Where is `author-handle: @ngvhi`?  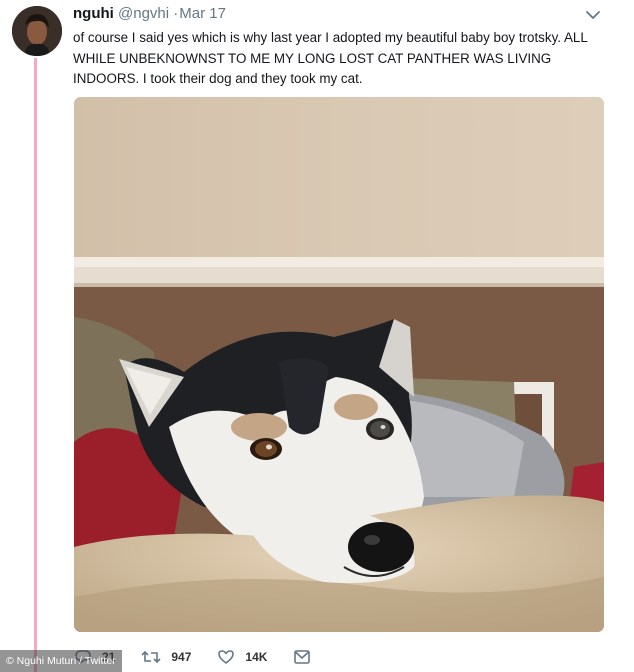 author-handle: @ngvhi is located at coordinates (143, 13).